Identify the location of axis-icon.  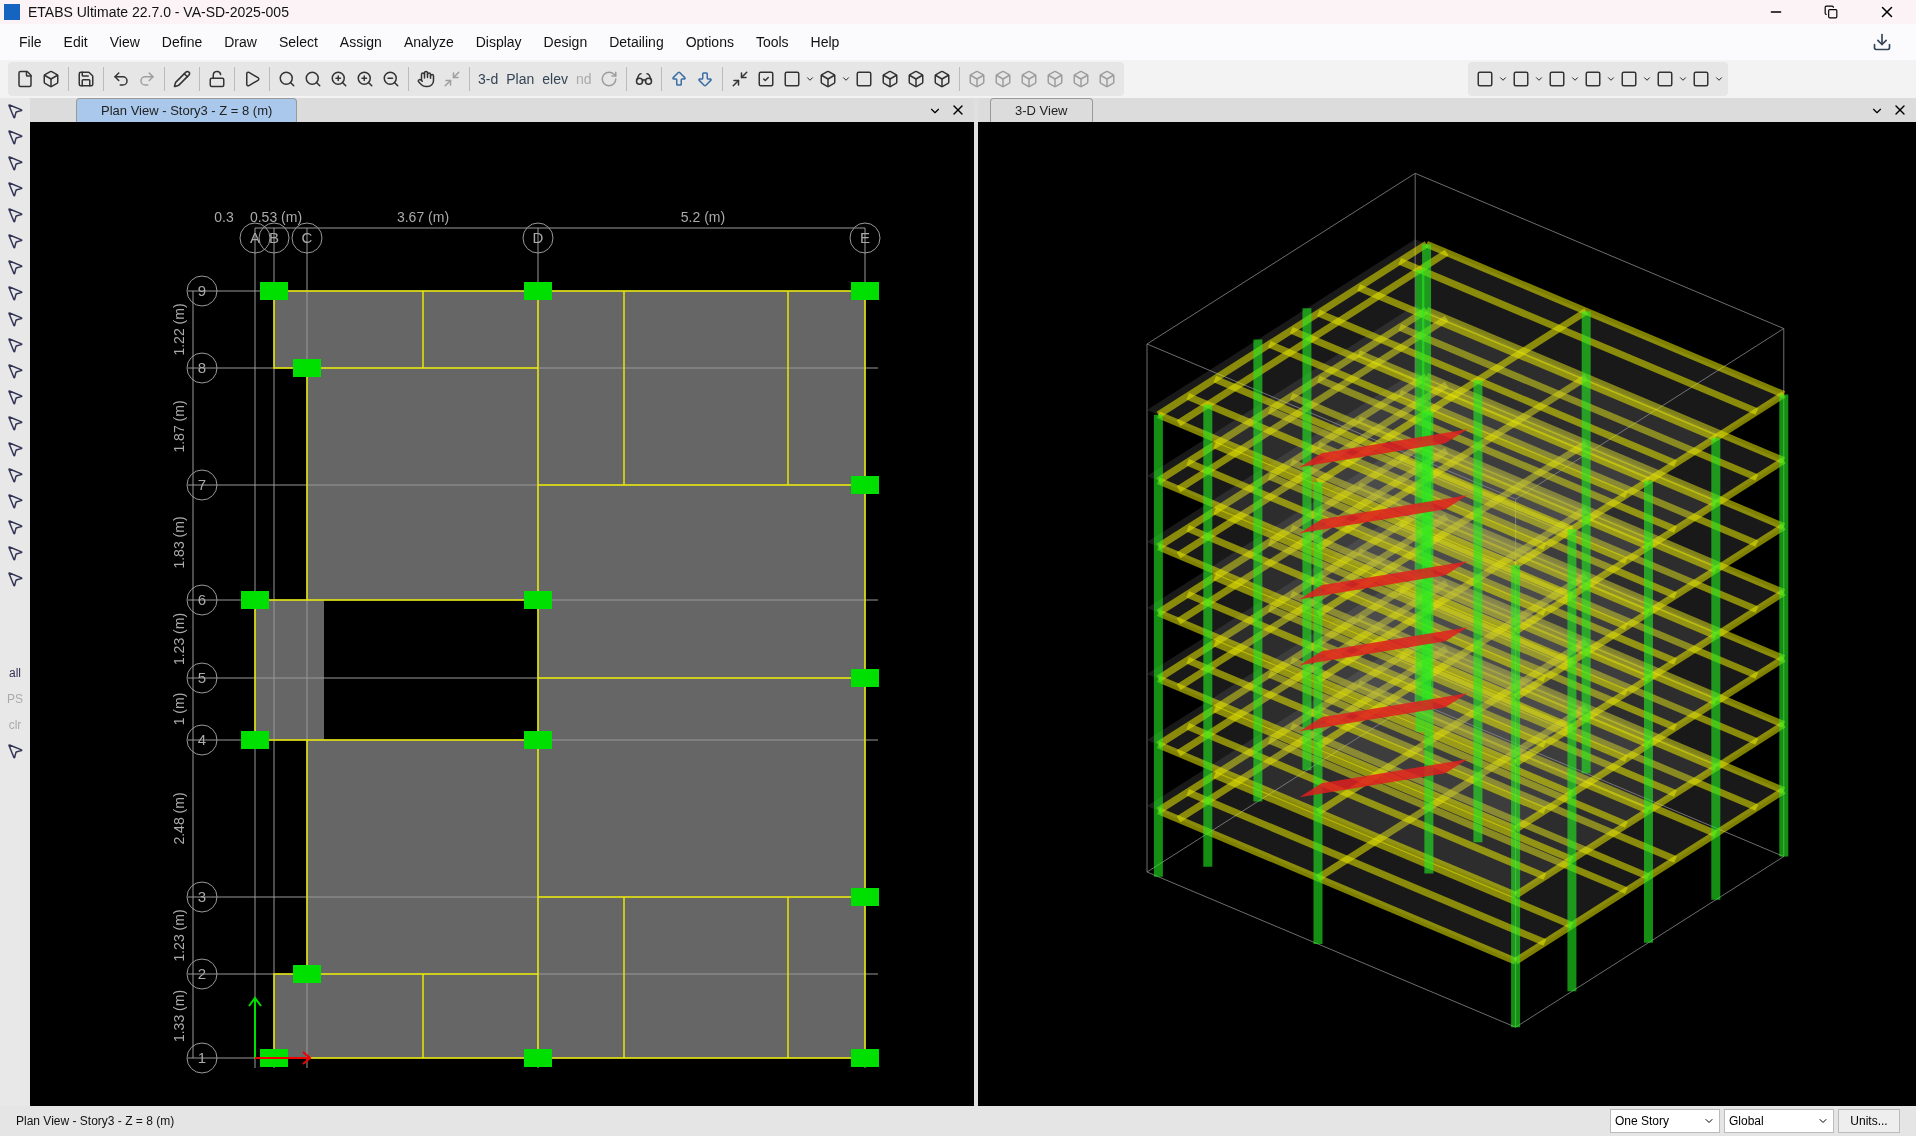
(280, 1030).